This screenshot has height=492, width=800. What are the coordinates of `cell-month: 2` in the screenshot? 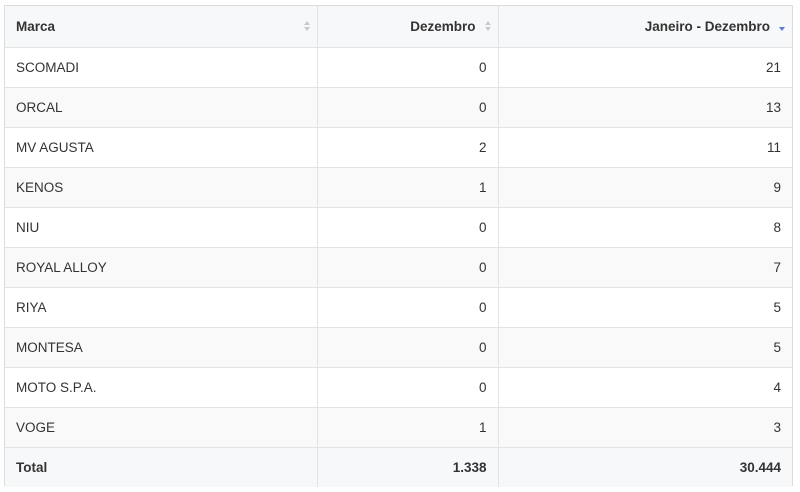 It's located at (408, 147).